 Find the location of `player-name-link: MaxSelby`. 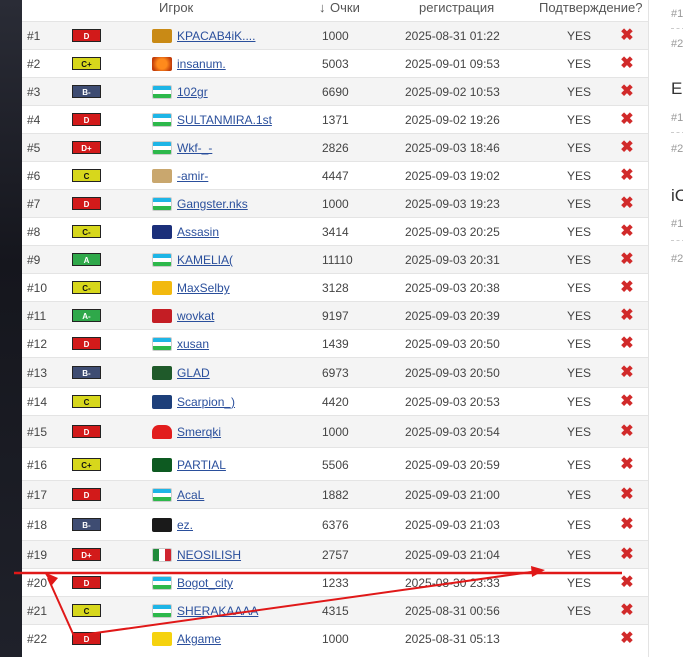

player-name-link: MaxSelby is located at coordinates (203, 288).